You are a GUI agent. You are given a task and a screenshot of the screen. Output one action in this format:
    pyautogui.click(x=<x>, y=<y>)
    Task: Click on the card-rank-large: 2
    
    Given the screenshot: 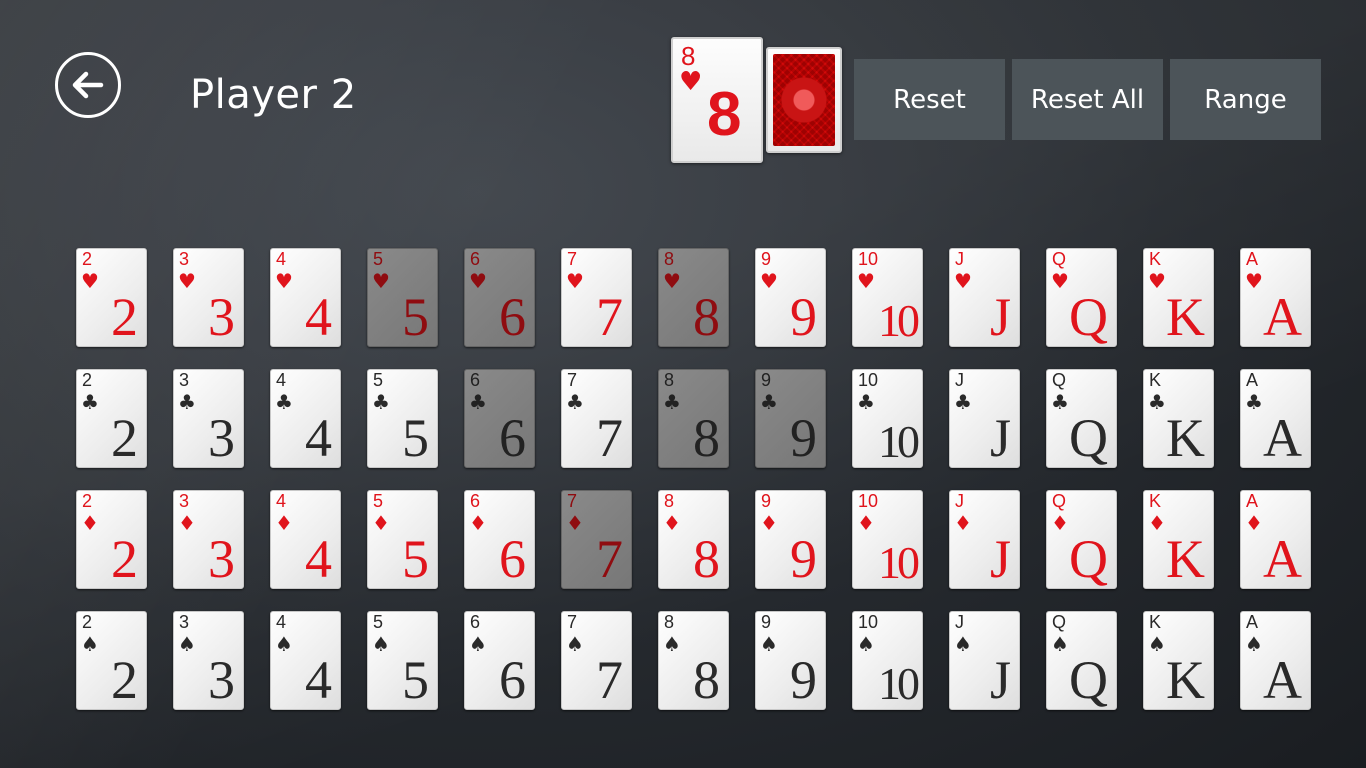 What is the action you would take?
    pyautogui.click(x=124, y=317)
    